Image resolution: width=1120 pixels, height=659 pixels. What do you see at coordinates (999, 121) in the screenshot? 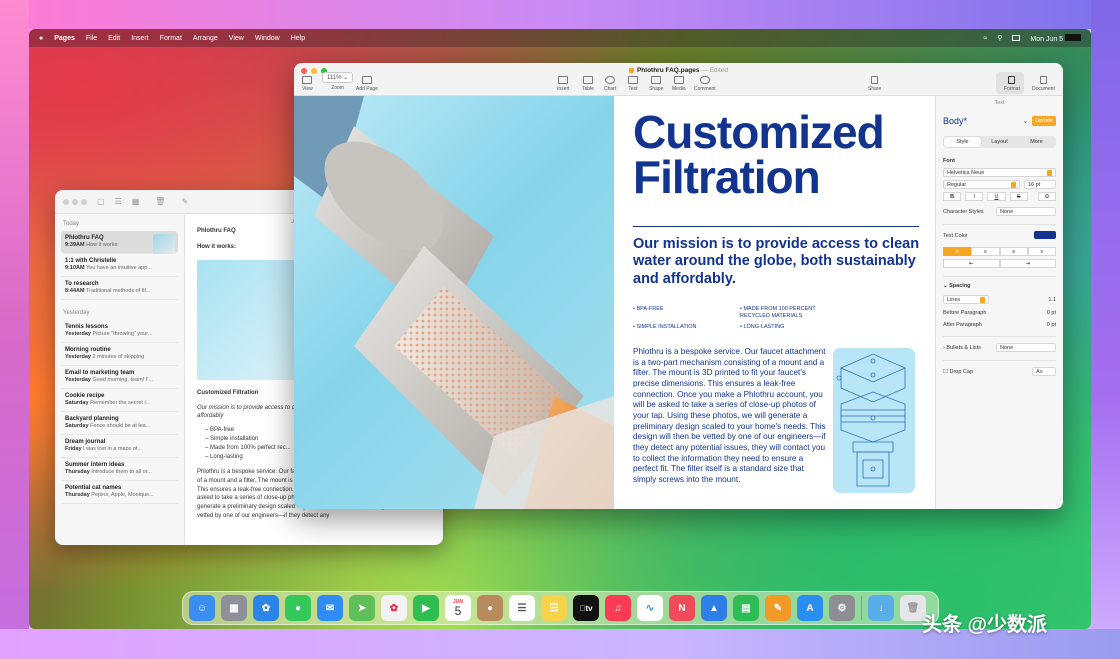
I see `paragraph-style-row: Body* ⌄ Update` at bounding box center [999, 121].